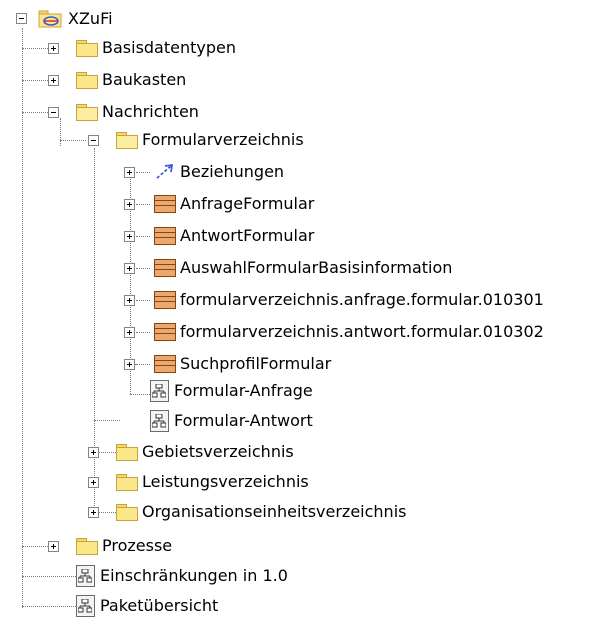  I want to click on expand-toggle-baukasten, so click(53, 80).